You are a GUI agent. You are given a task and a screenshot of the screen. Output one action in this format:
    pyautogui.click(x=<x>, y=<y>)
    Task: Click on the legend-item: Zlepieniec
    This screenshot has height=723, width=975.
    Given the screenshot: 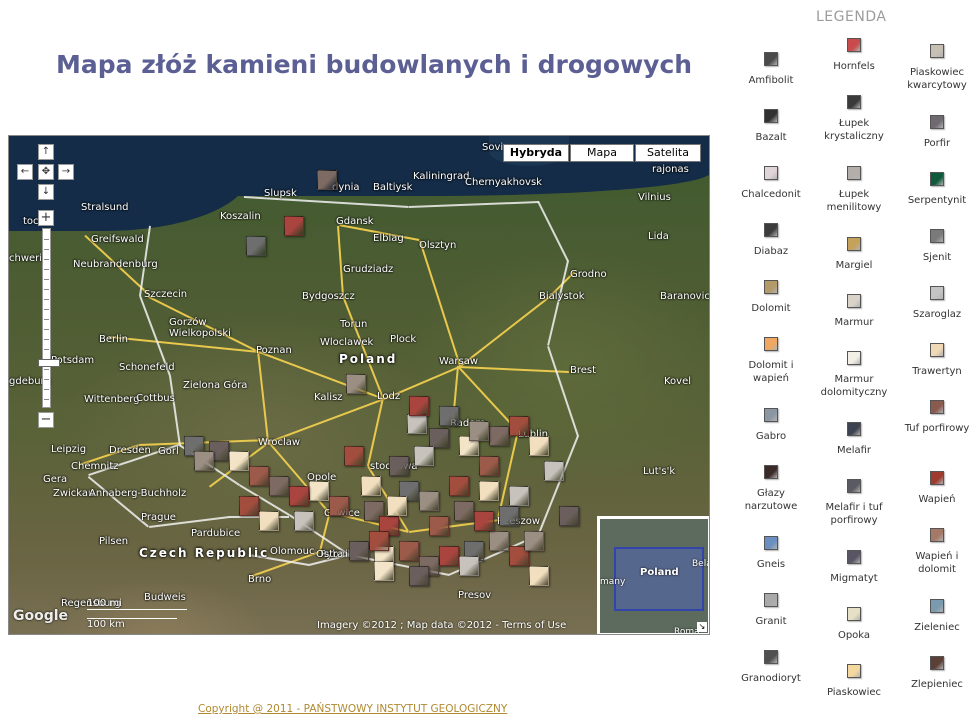 What is the action you would take?
    pyautogui.click(x=936, y=673)
    